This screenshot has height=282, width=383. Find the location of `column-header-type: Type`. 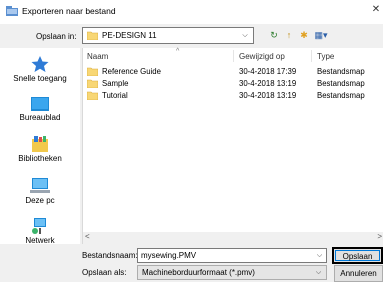

column-header-type: Type is located at coordinates (325, 56).